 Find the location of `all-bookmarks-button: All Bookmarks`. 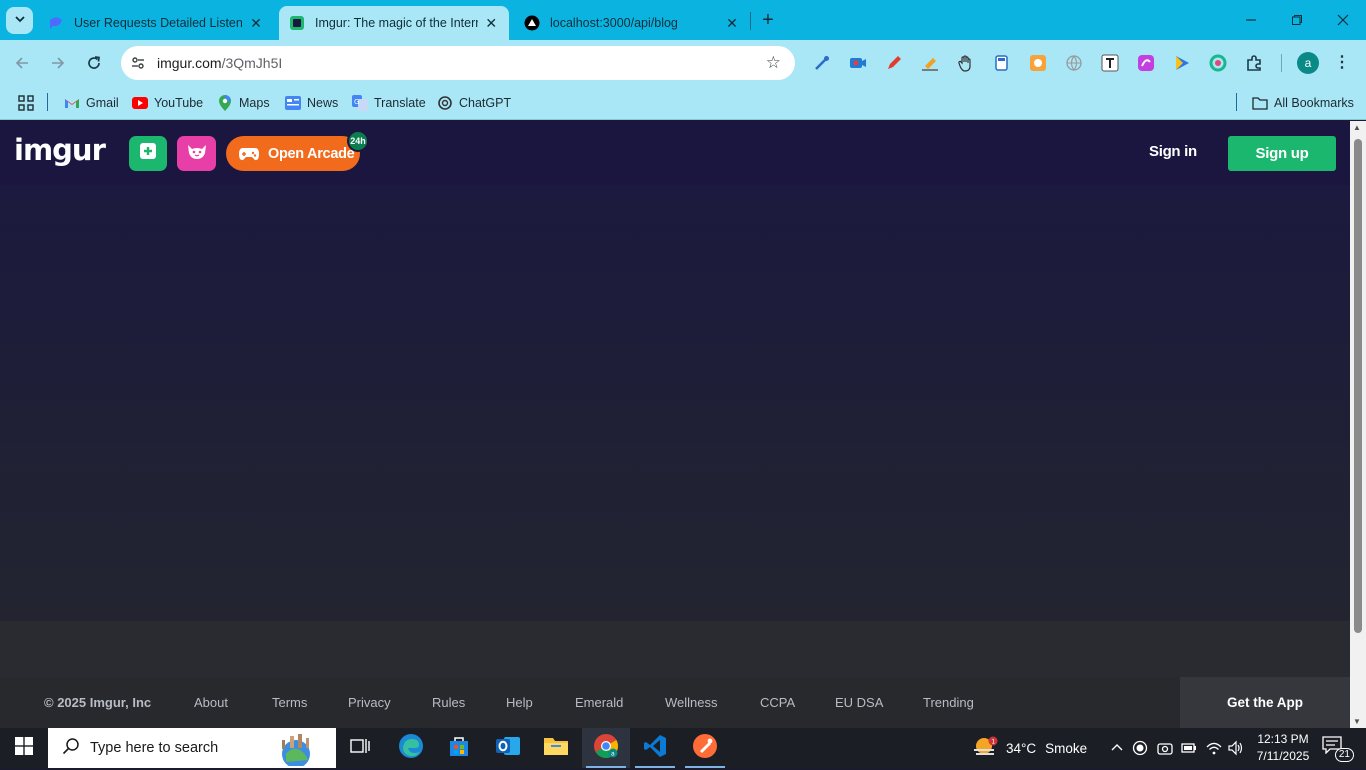

all-bookmarks-button: All Bookmarks is located at coordinates (1303, 103).